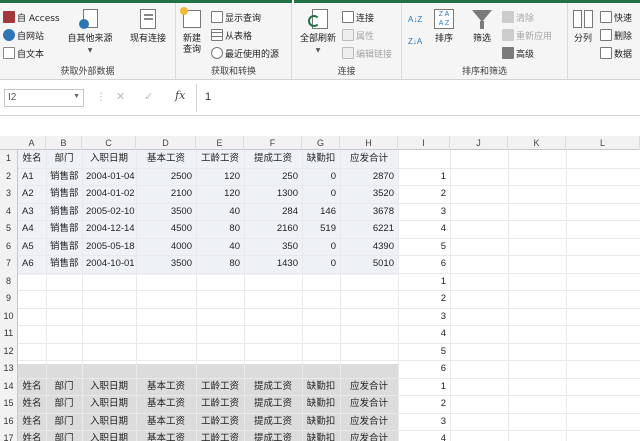  Describe the element at coordinates (518, 17) in the screenshot. I see `clear-filter-button: 清除` at that location.